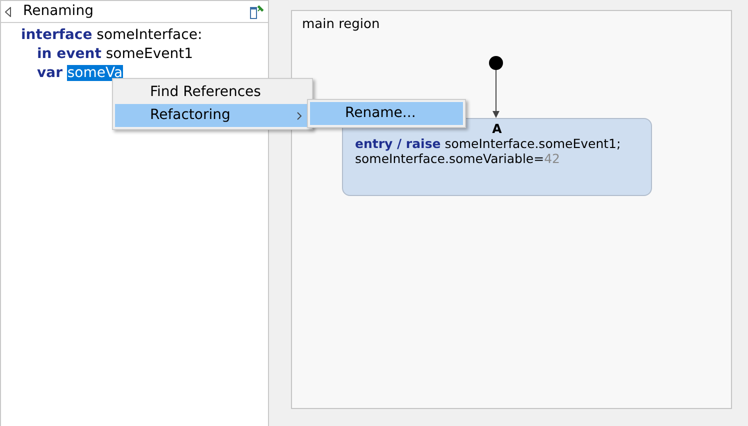 The height and width of the screenshot is (426, 748). What do you see at coordinates (496, 63) in the screenshot?
I see `initial-state` at bounding box center [496, 63].